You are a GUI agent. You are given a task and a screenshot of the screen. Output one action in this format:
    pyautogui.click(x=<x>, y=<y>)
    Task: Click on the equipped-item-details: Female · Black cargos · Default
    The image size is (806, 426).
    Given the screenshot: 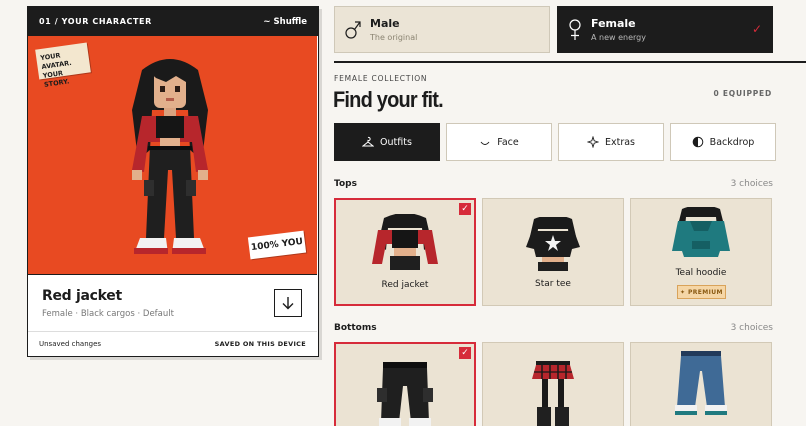 What is the action you would take?
    pyautogui.click(x=108, y=314)
    